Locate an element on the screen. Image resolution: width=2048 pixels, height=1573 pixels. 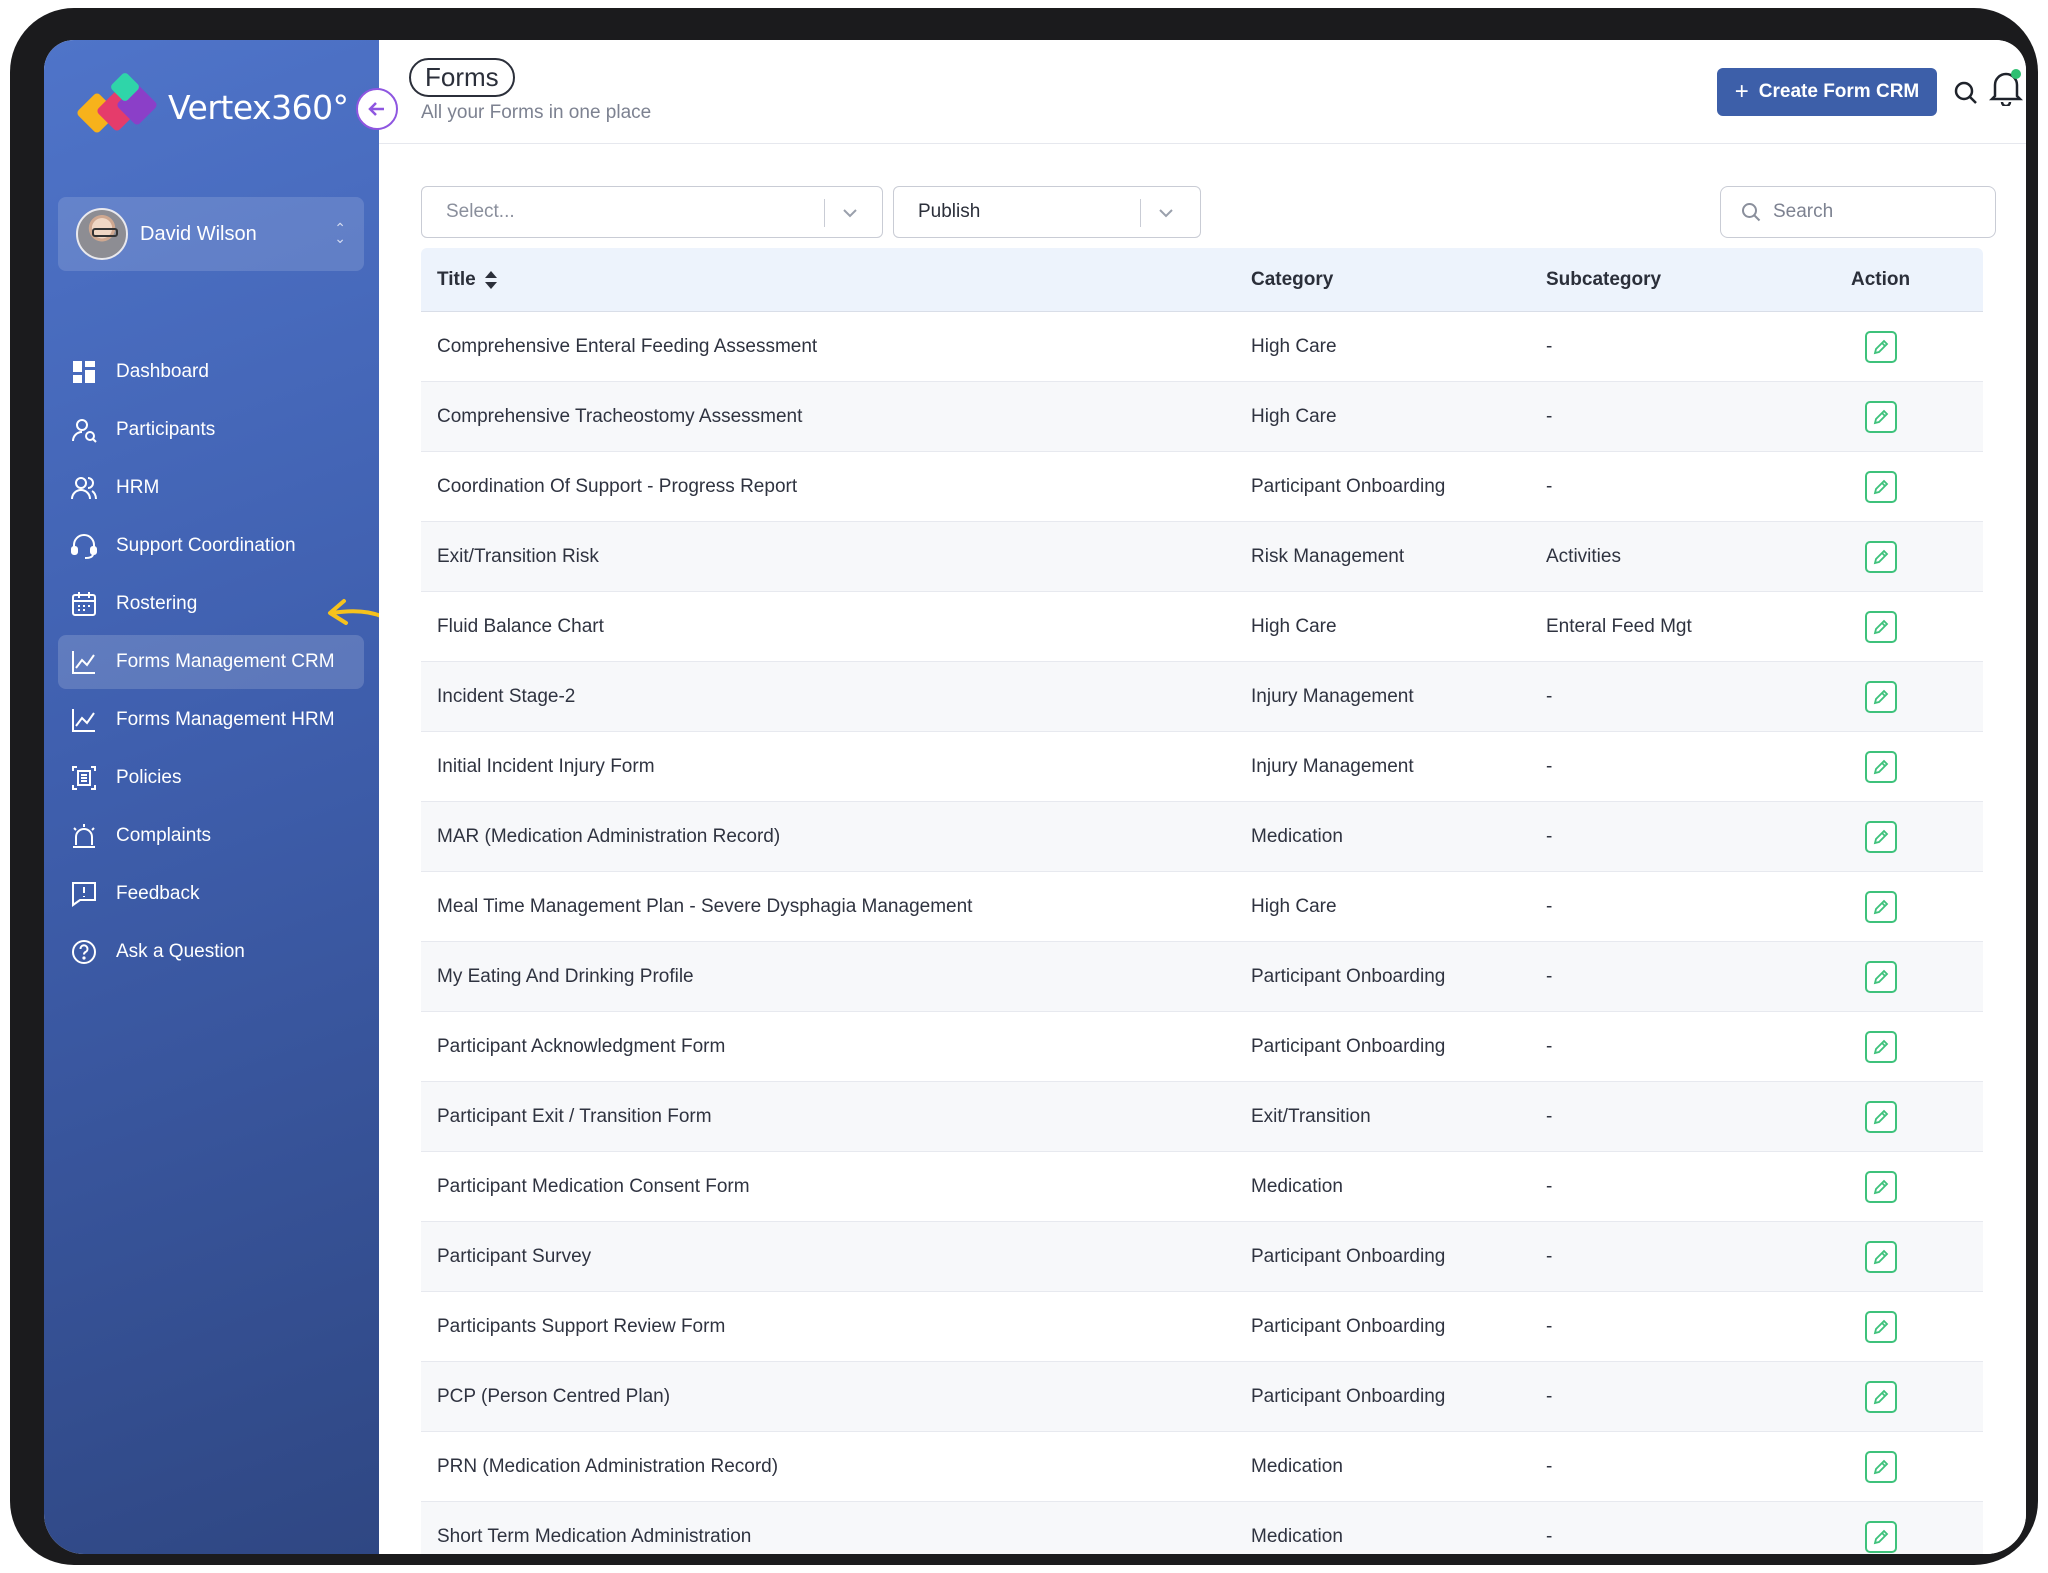
filter-bar: Select... Publish Search is located at coordinates (1208, 212).